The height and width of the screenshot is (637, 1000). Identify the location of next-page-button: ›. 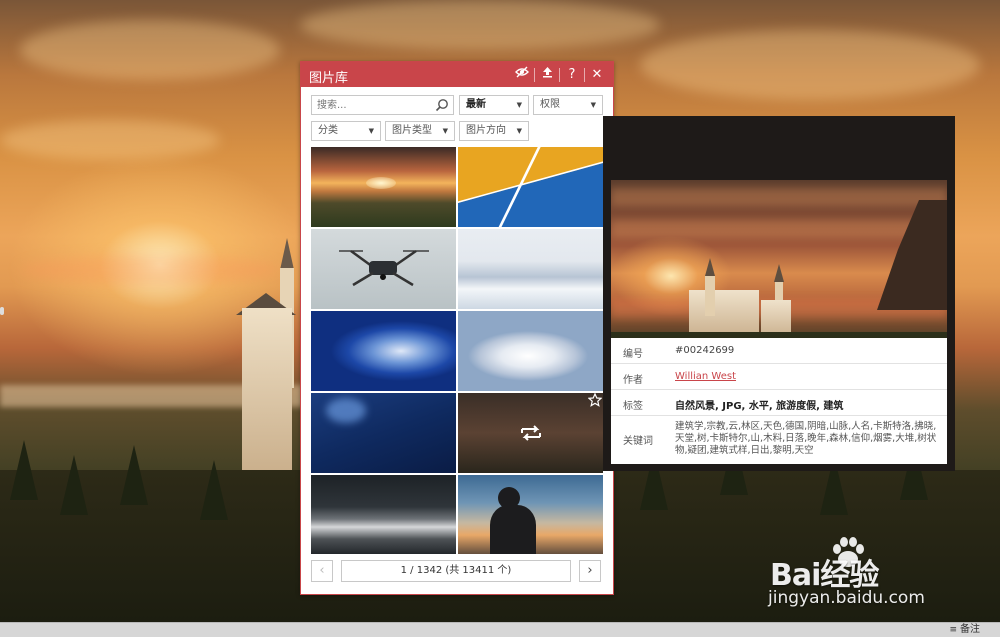
(590, 571).